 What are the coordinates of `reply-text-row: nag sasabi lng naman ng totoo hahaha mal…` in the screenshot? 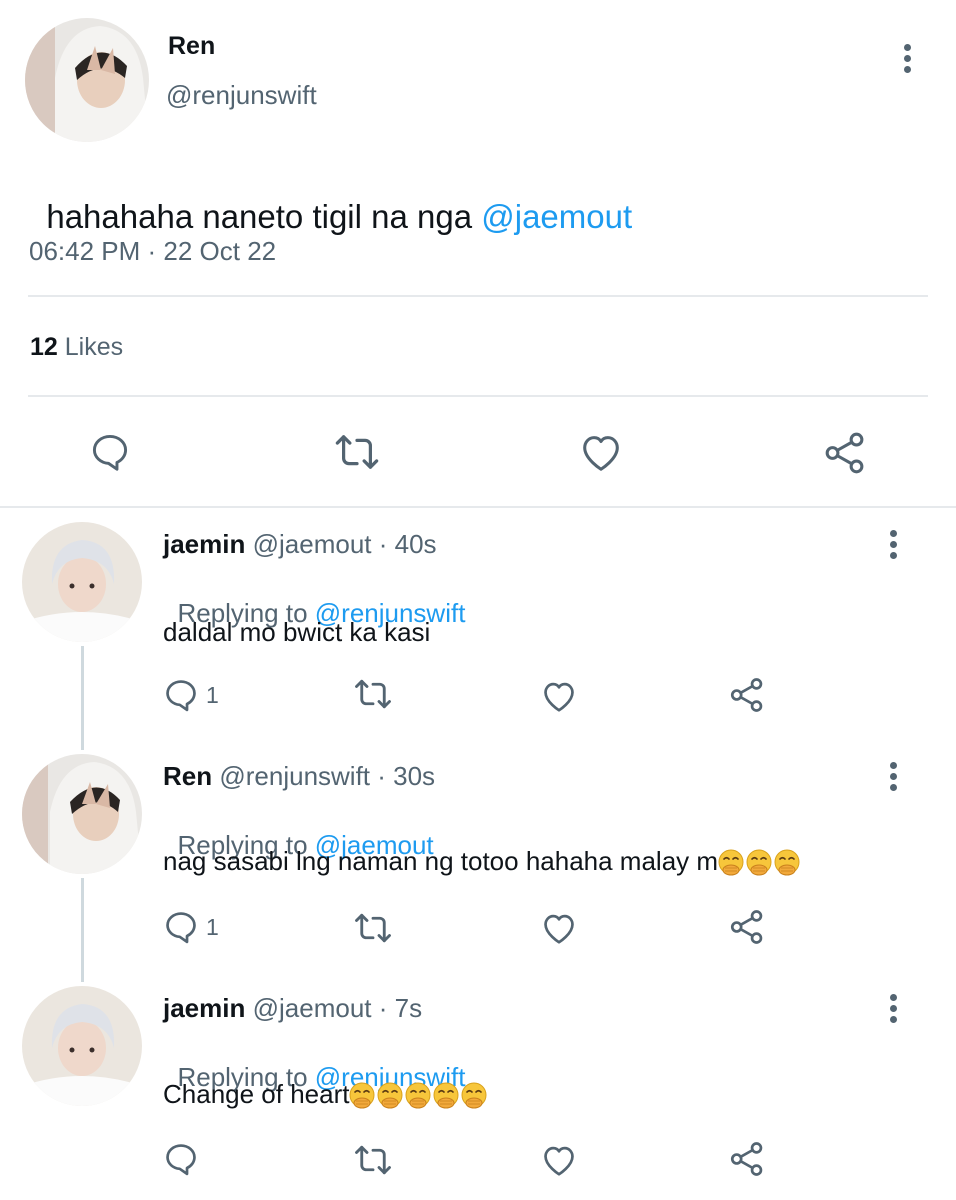 It's located at (482, 862).